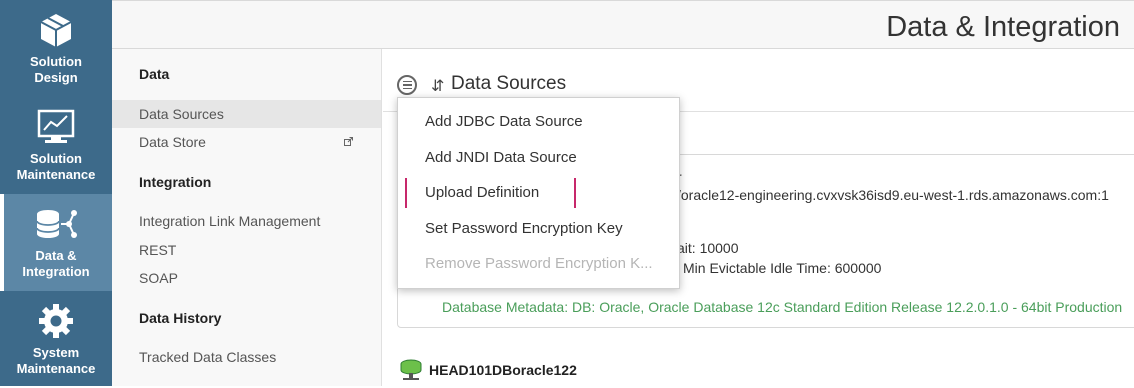  What do you see at coordinates (175, 182) in the screenshot?
I see `section-heading-integration: Integration` at bounding box center [175, 182].